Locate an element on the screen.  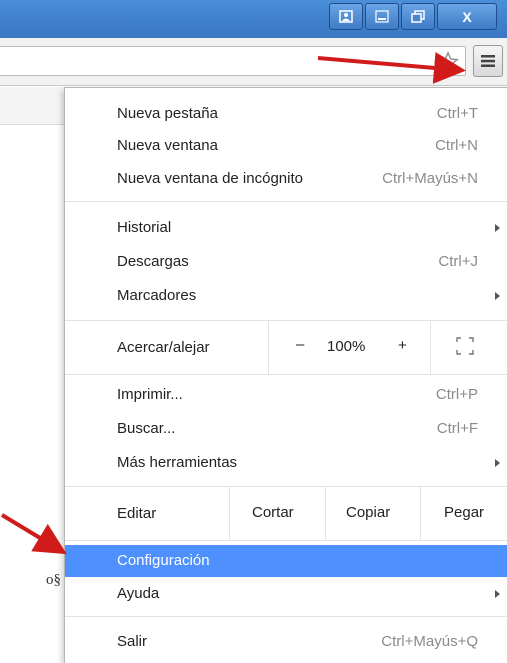
minimize-icon is located at coordinates (382, 16).